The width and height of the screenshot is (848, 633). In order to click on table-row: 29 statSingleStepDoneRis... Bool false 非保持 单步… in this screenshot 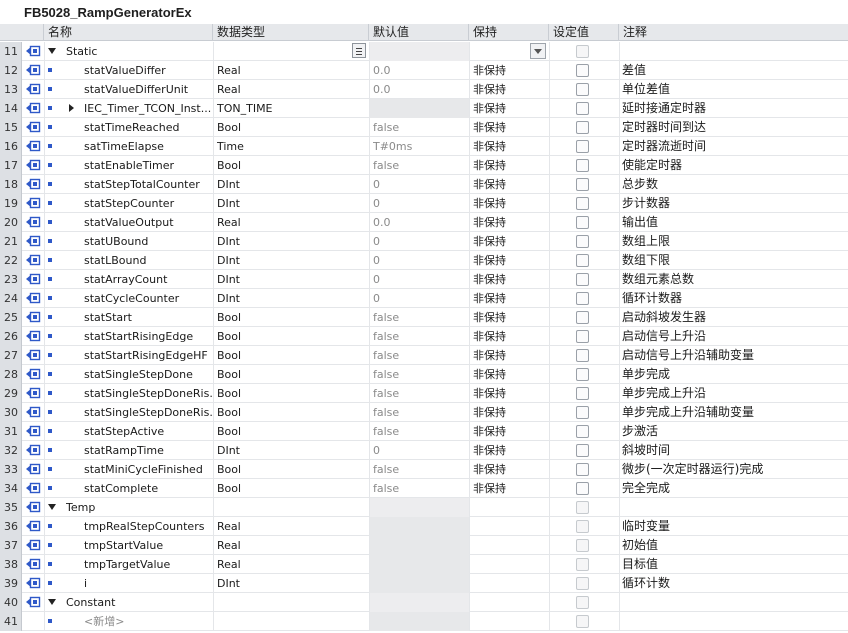, I will do `click(424, 393)`.